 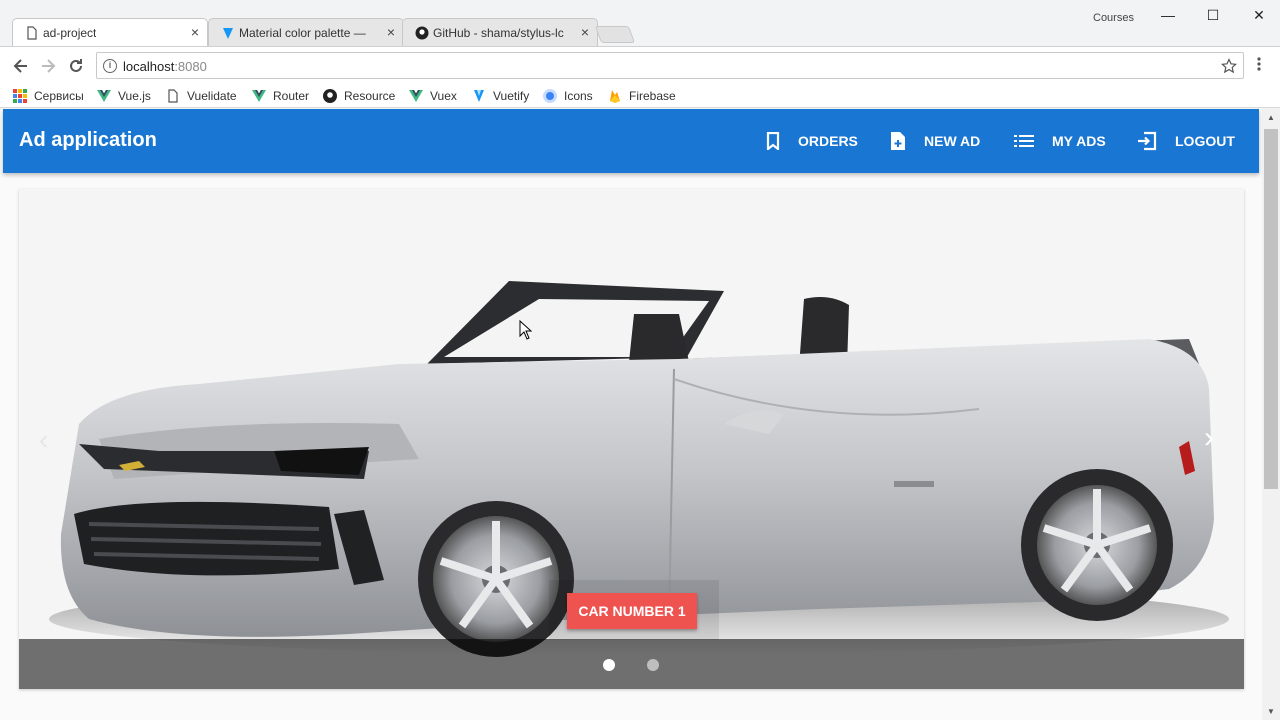 I want to click on bookmark-vuelidate: Vuelidate, so click(x=201, y=96).